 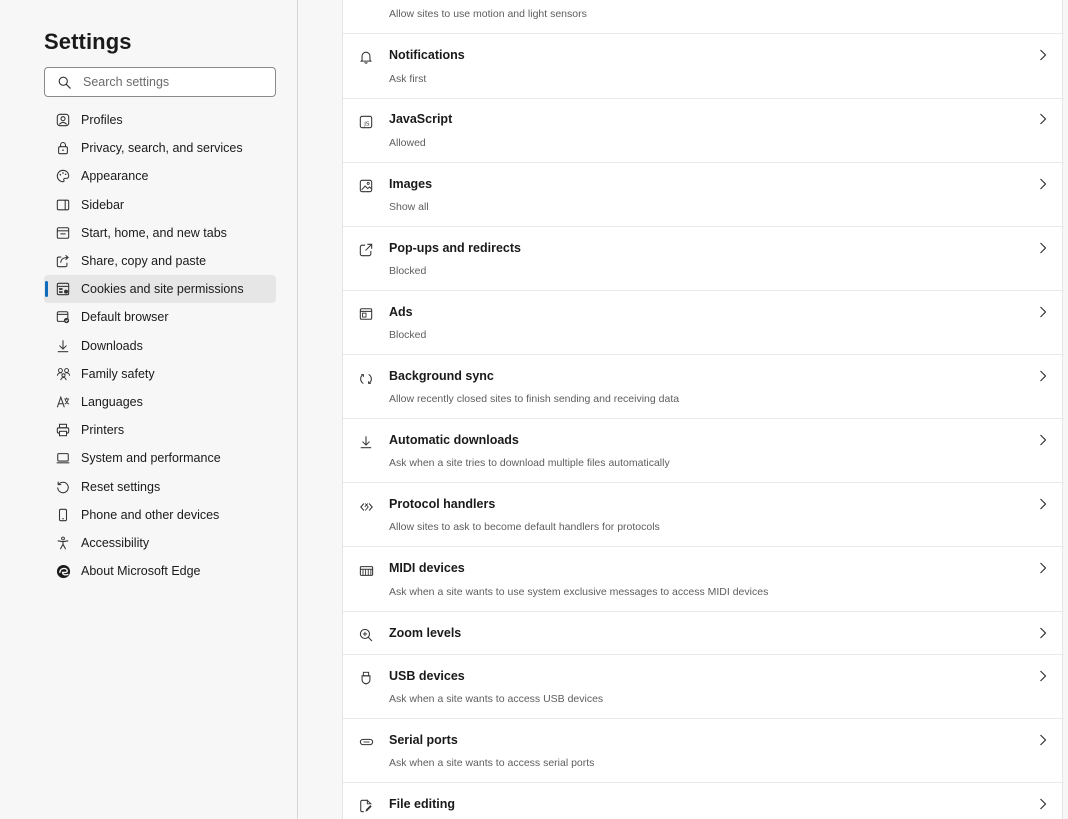 I want to click on sidebar-item-reset: Reset settings, so click(x=160, y=486).